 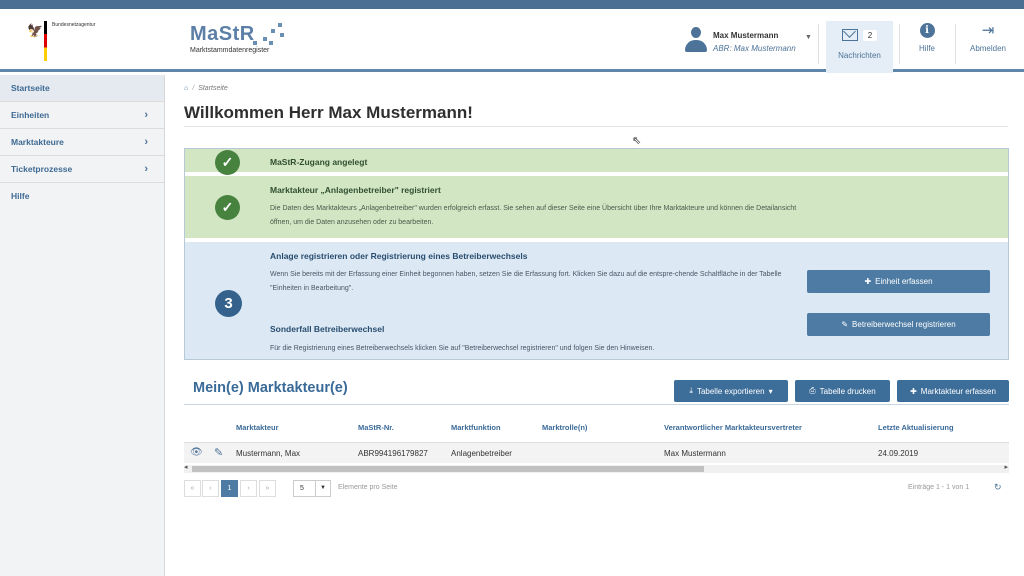 What do you see at coordinates (37, 142) in the screenshot?
I see `sidebar-item-label: Marktakteure` at bounding box center [37, 142].